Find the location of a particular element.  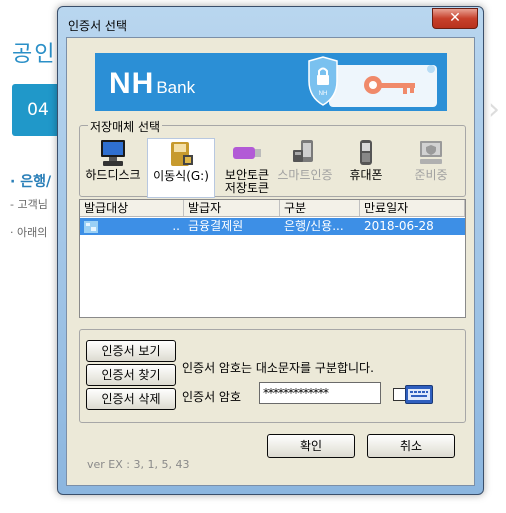

mobile-phone-icon is located at coordinates (366, 152).